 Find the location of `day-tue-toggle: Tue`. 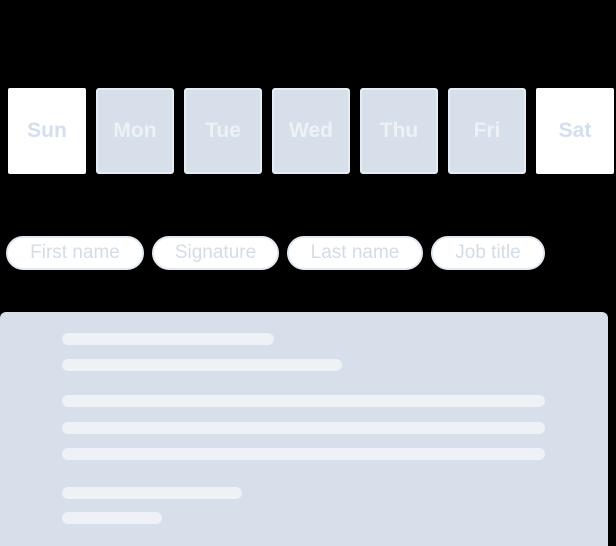

day-tue-toggle: Tue is located at coordinates (223, 131).